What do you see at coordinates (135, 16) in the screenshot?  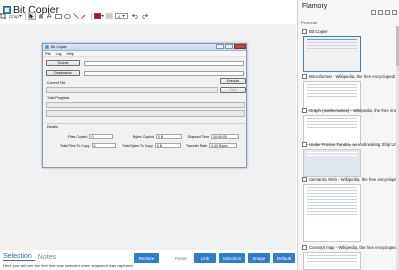 I see `undo-icon` at bounding box center [135, 16].